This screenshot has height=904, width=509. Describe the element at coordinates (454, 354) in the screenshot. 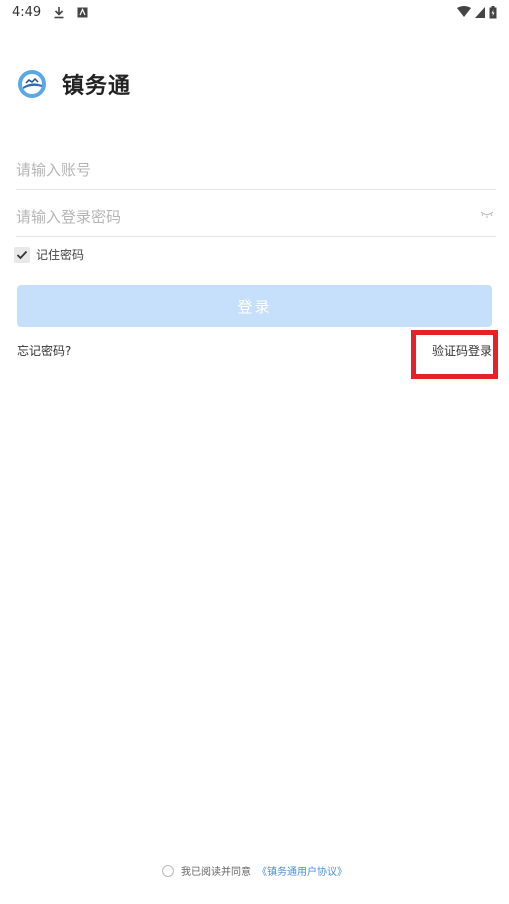

I see `highlight-box` at that location.